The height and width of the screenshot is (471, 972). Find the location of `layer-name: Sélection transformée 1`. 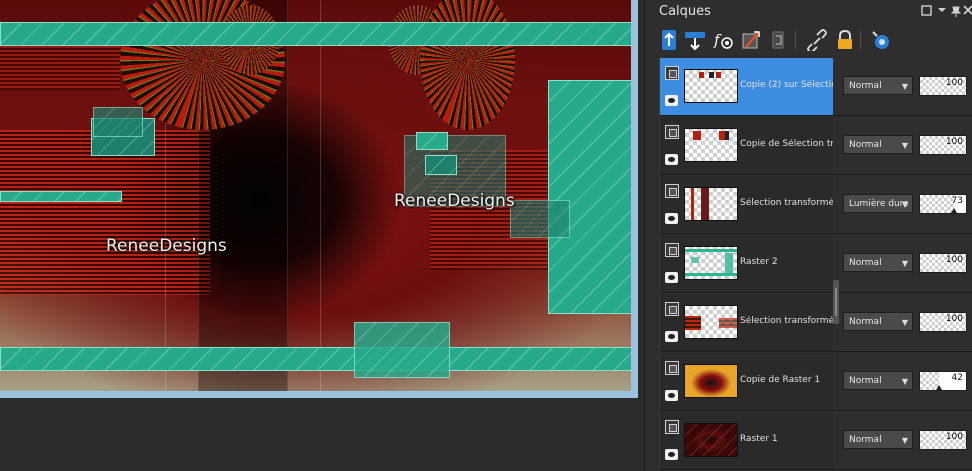

layer-name: Sélection transformée 1 is located at coordinates (787, 321).